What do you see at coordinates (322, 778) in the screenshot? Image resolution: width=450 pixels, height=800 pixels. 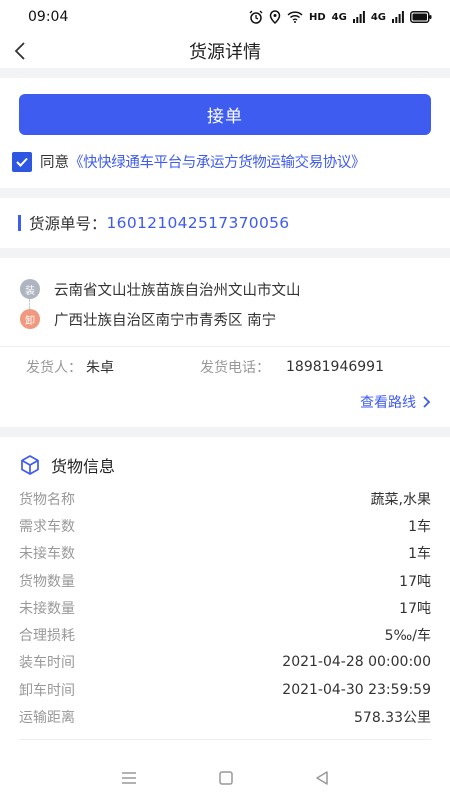 I see `back-triangle-icon` at bounding box center [322, 778].